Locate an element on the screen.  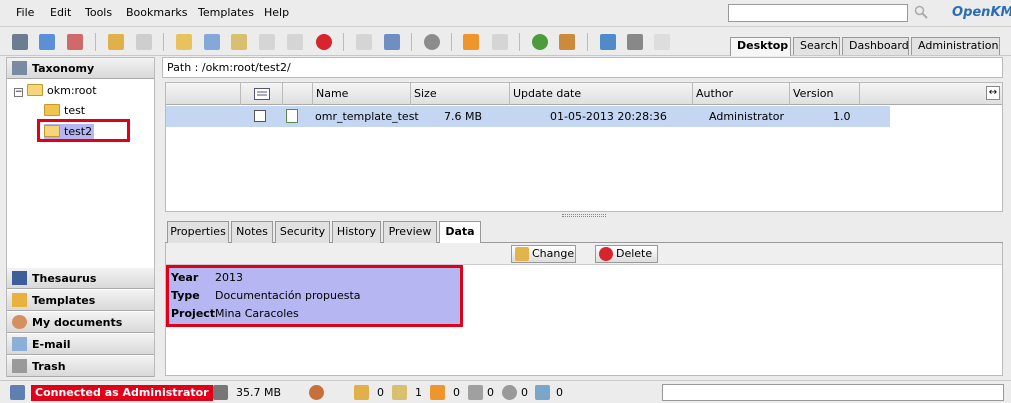
tab-administration: Administration is located at coordinates (955, 46).